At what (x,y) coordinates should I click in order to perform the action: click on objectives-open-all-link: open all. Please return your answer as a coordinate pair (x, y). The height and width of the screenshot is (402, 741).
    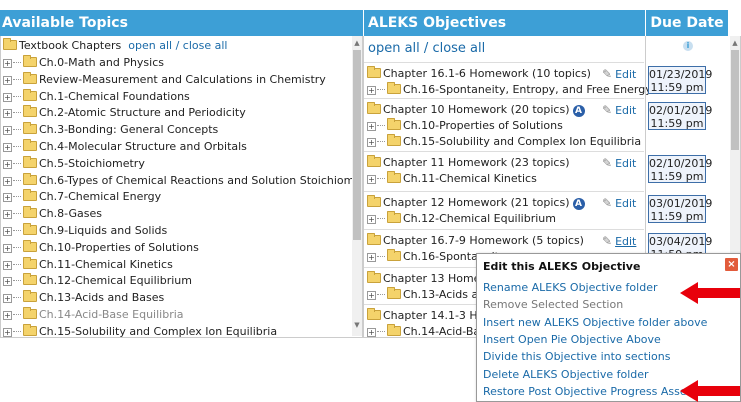
    Looking at the image, I should click on (394, 48).